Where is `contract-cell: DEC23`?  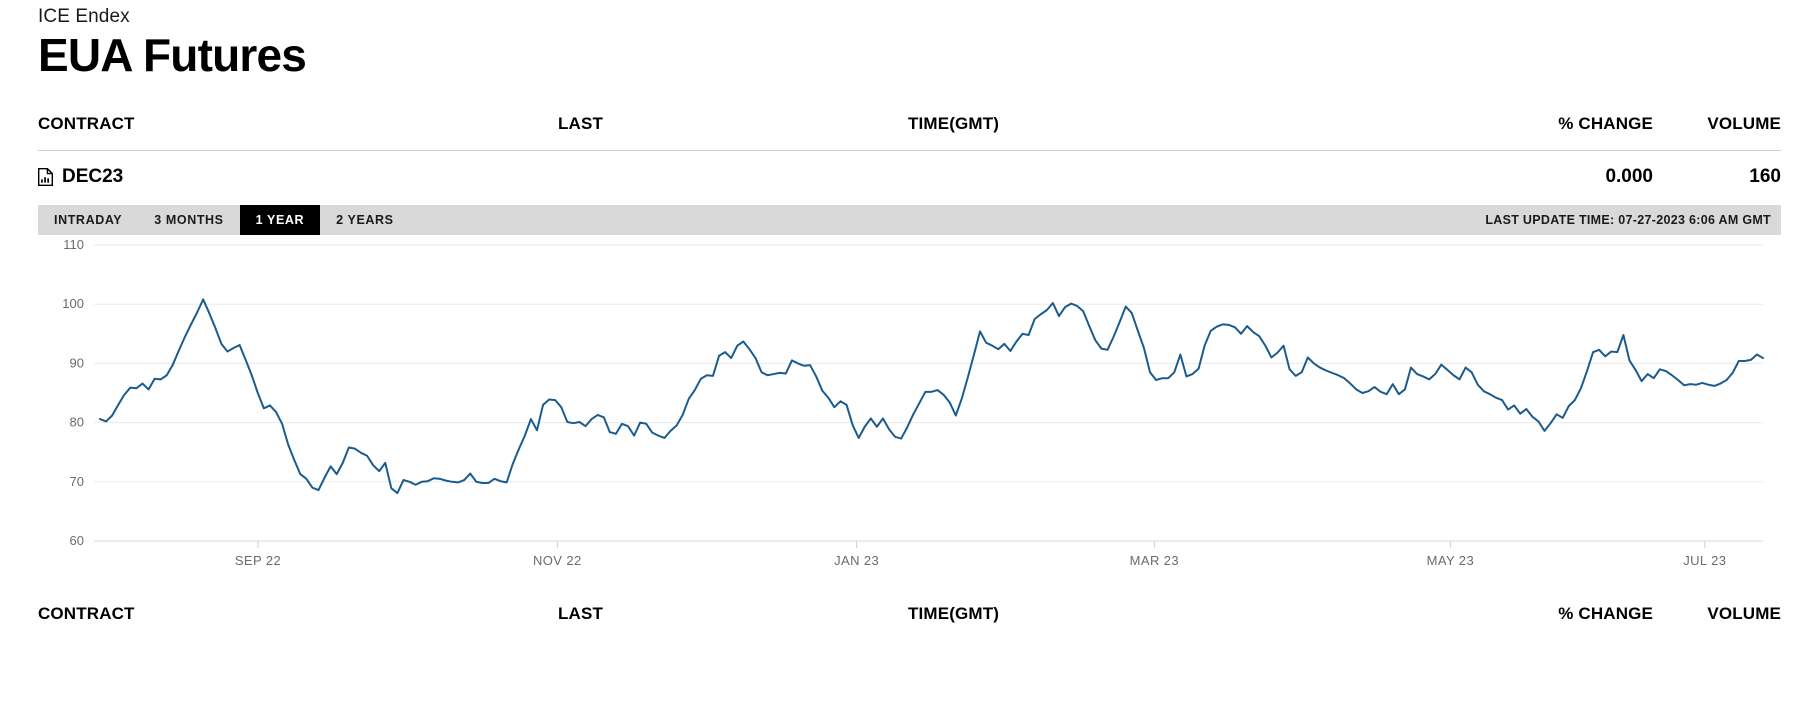
contract-cell: DEC23 is located at coordinates (298, 177).